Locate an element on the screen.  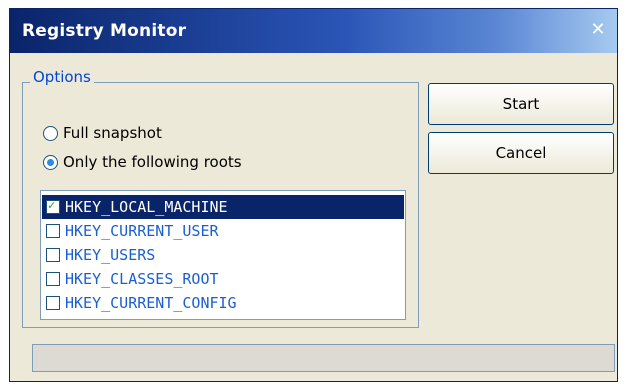
radio-full-snapshot: Full snapshot is located at coordinates (102, 133).